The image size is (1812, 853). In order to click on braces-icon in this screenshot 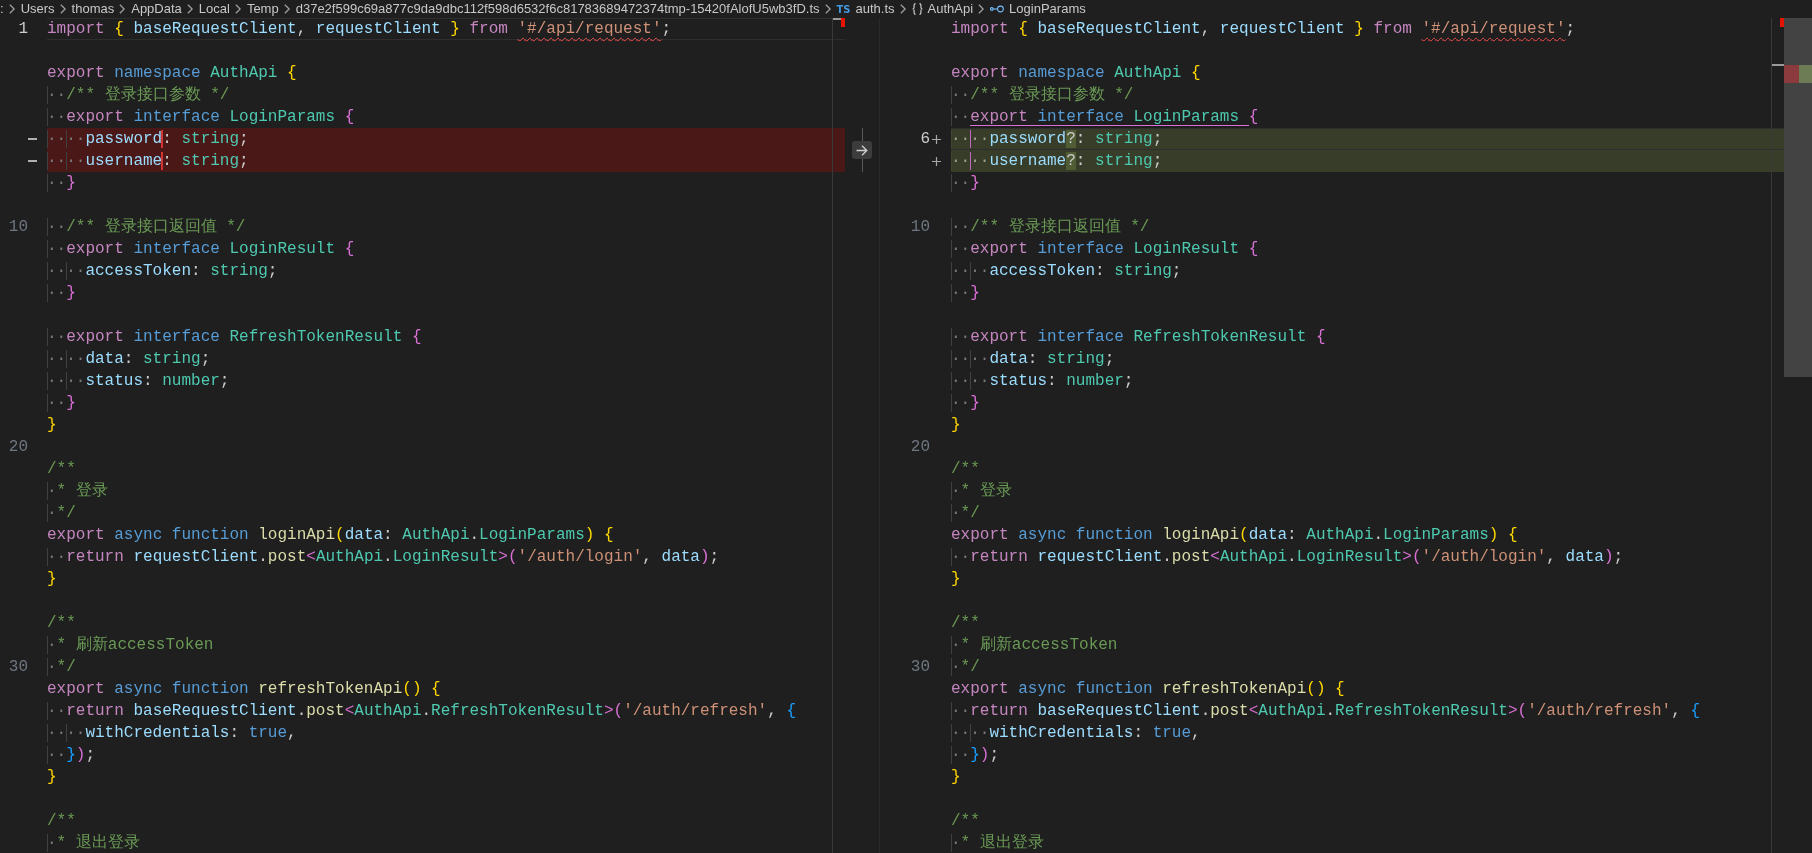, I will do `click(917, 9)`.